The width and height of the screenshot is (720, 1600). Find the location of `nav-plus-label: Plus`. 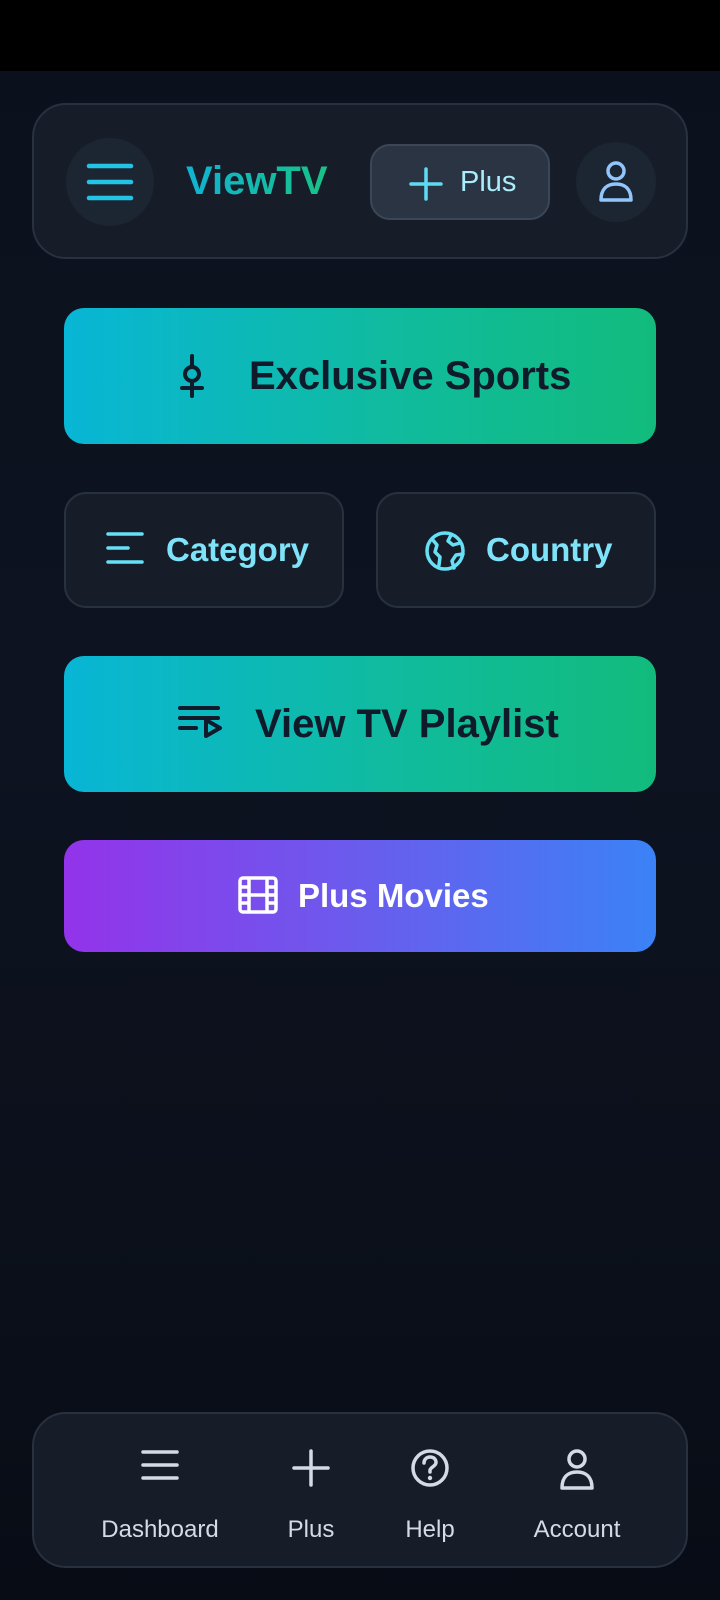

nav-plus-label: Plus is located at coordinates (311, 1529).